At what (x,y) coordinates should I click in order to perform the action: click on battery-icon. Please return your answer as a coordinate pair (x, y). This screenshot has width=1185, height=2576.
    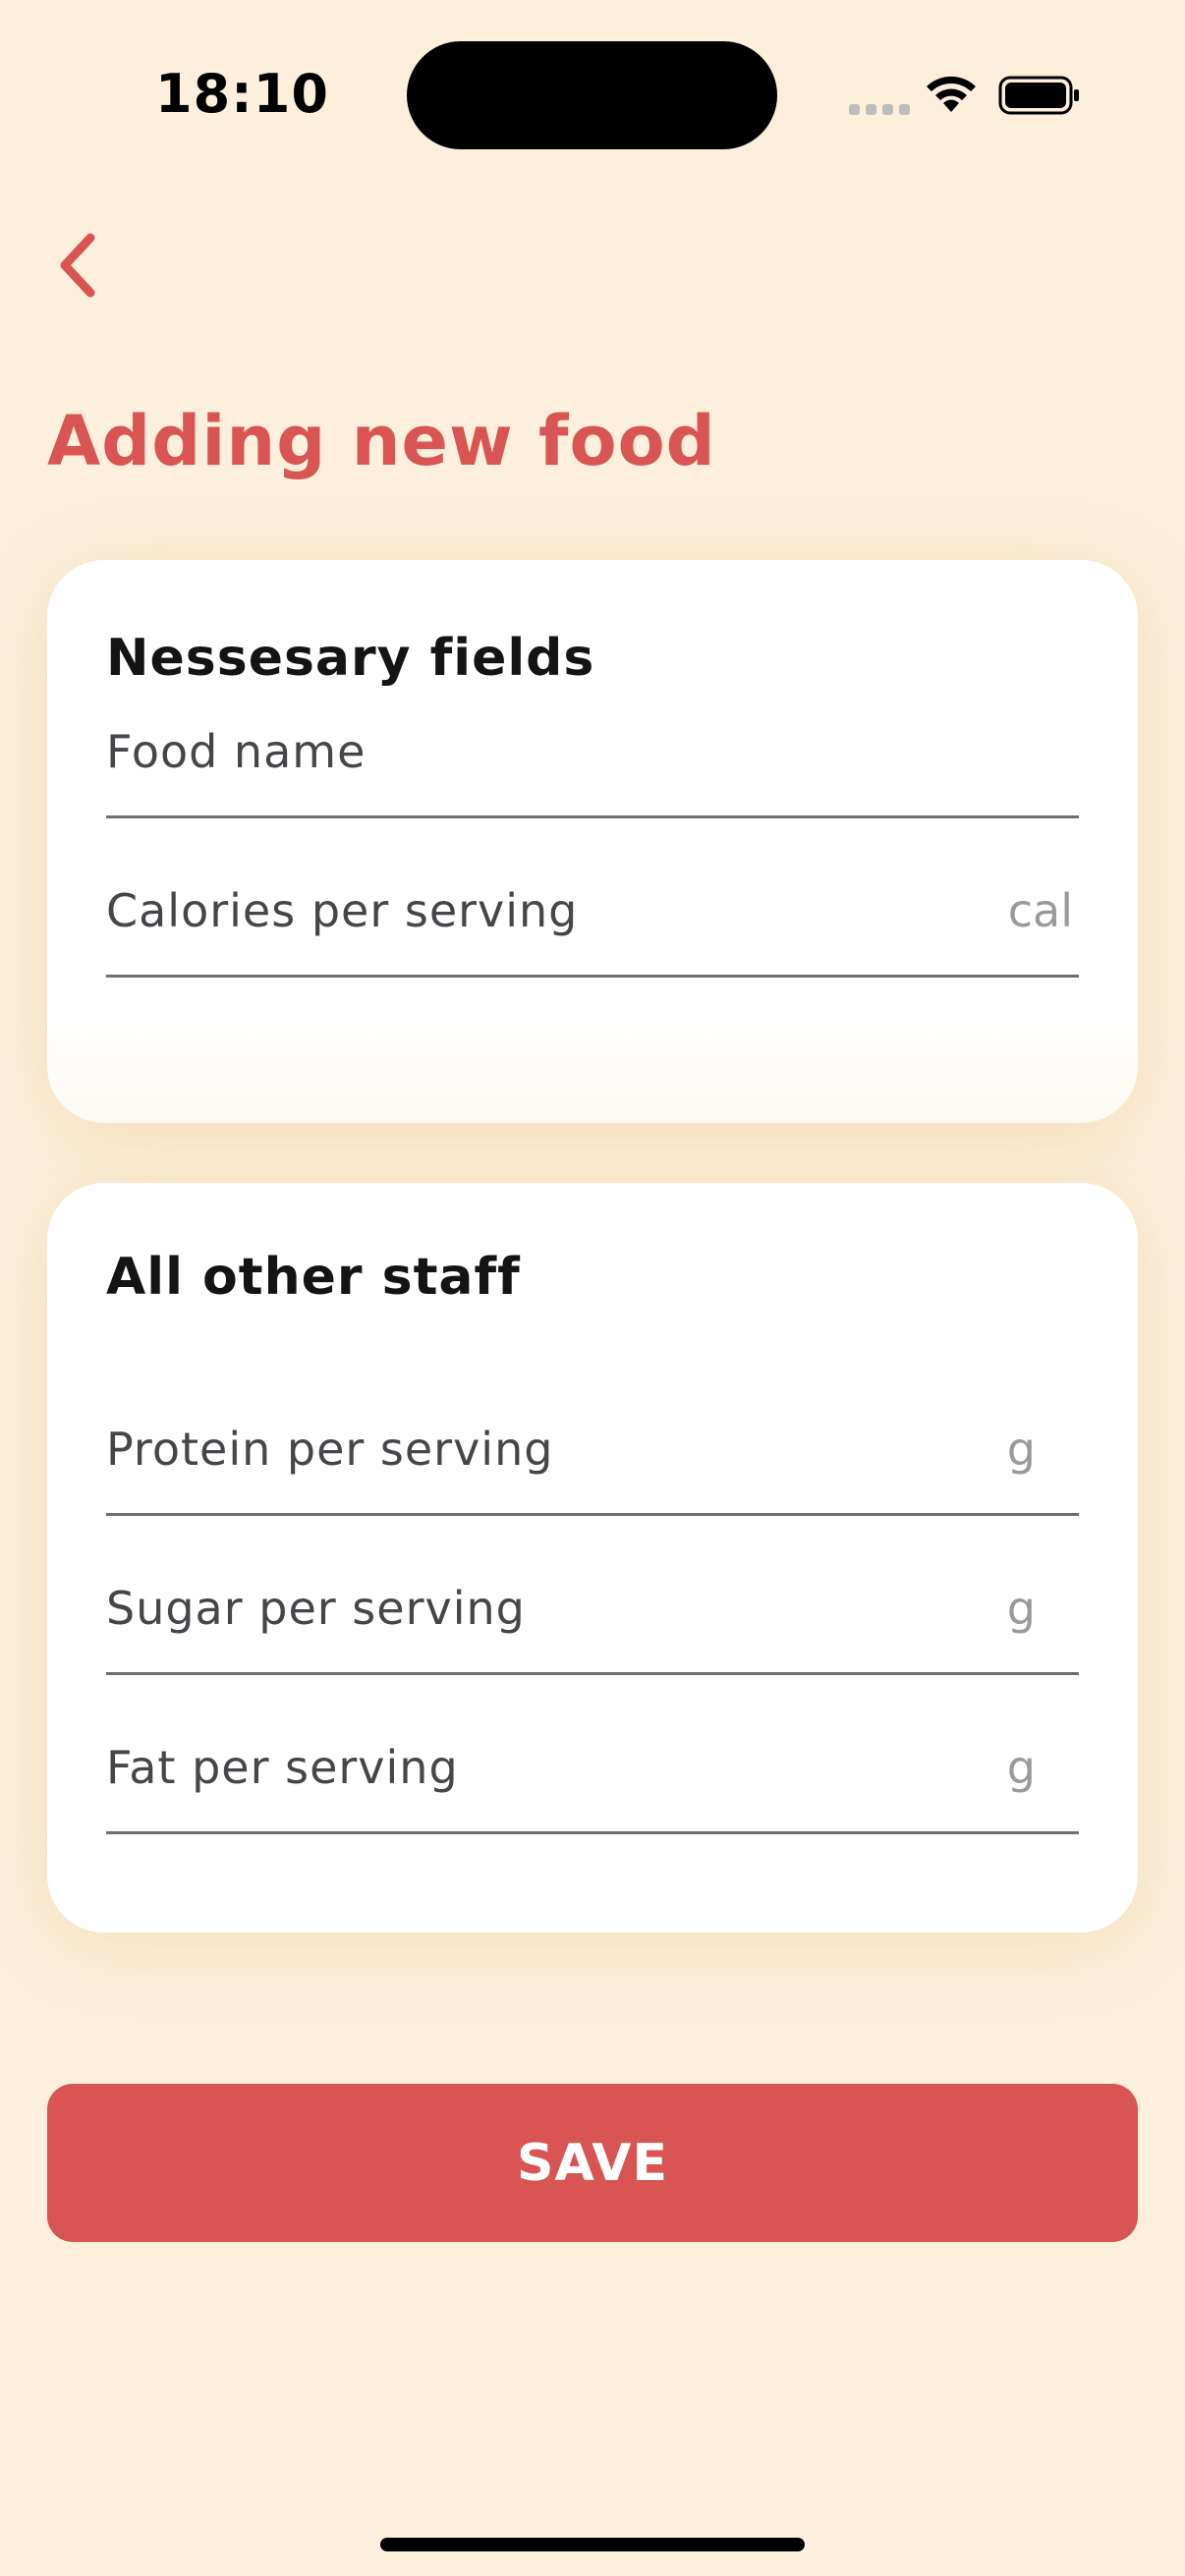
    Looking at the image, I should click on (1038, 95).